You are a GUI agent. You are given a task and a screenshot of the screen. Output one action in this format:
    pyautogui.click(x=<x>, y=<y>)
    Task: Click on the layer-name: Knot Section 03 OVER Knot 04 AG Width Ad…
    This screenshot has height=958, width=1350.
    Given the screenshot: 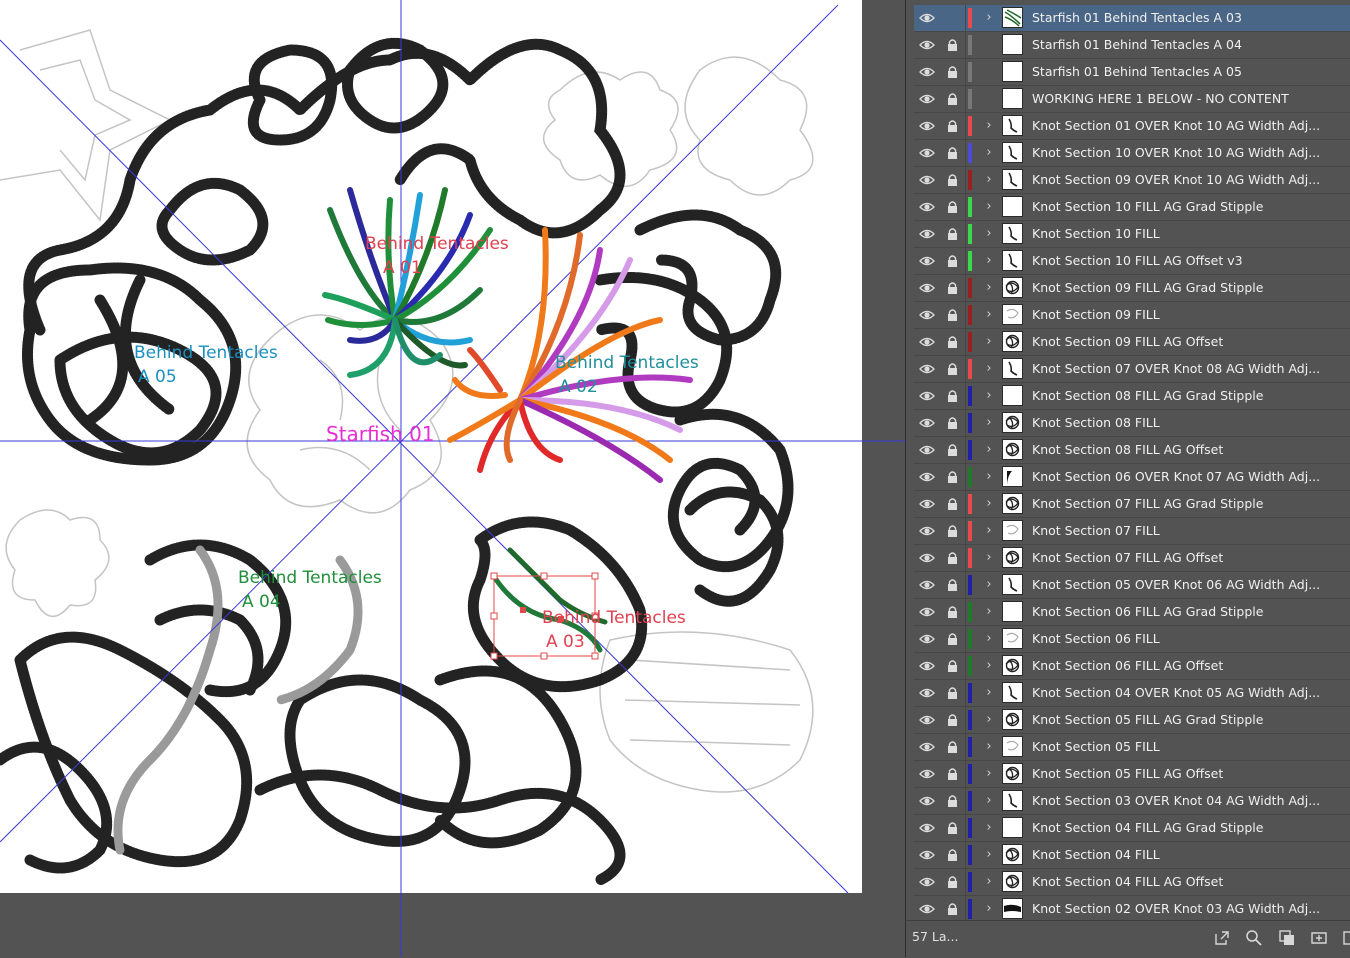 What is the action you would take?
    pyautogui.click(x=1182, y=801)
    